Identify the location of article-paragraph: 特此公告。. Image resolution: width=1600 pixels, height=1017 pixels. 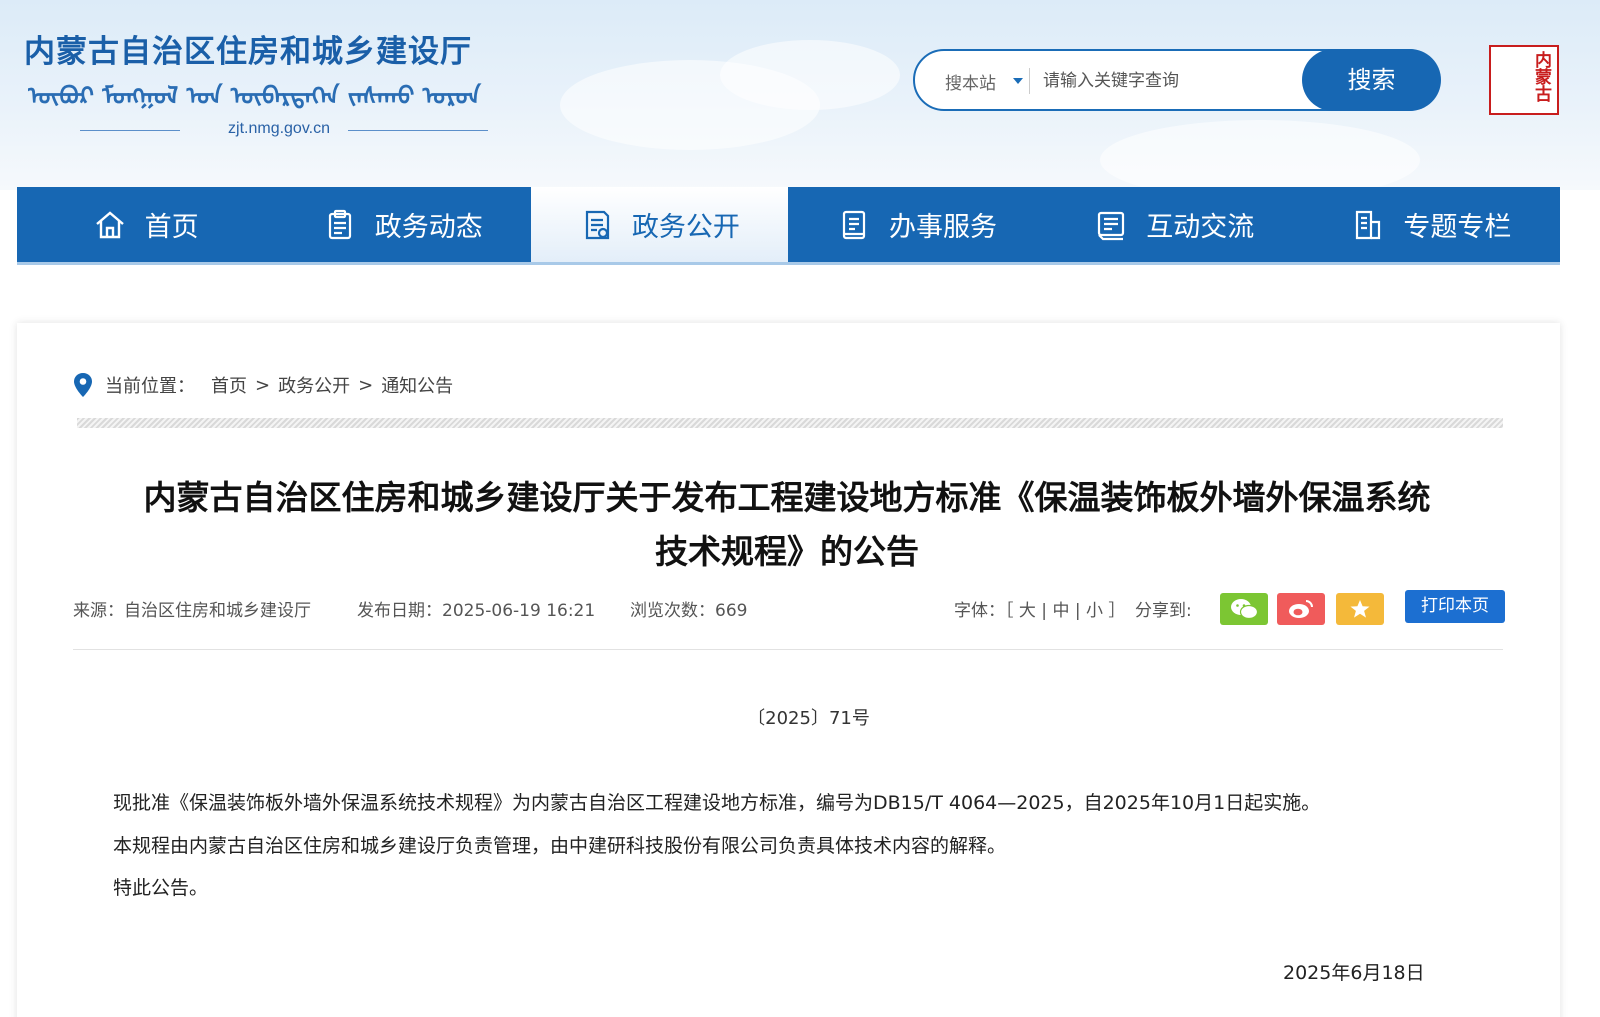
(161, 888).